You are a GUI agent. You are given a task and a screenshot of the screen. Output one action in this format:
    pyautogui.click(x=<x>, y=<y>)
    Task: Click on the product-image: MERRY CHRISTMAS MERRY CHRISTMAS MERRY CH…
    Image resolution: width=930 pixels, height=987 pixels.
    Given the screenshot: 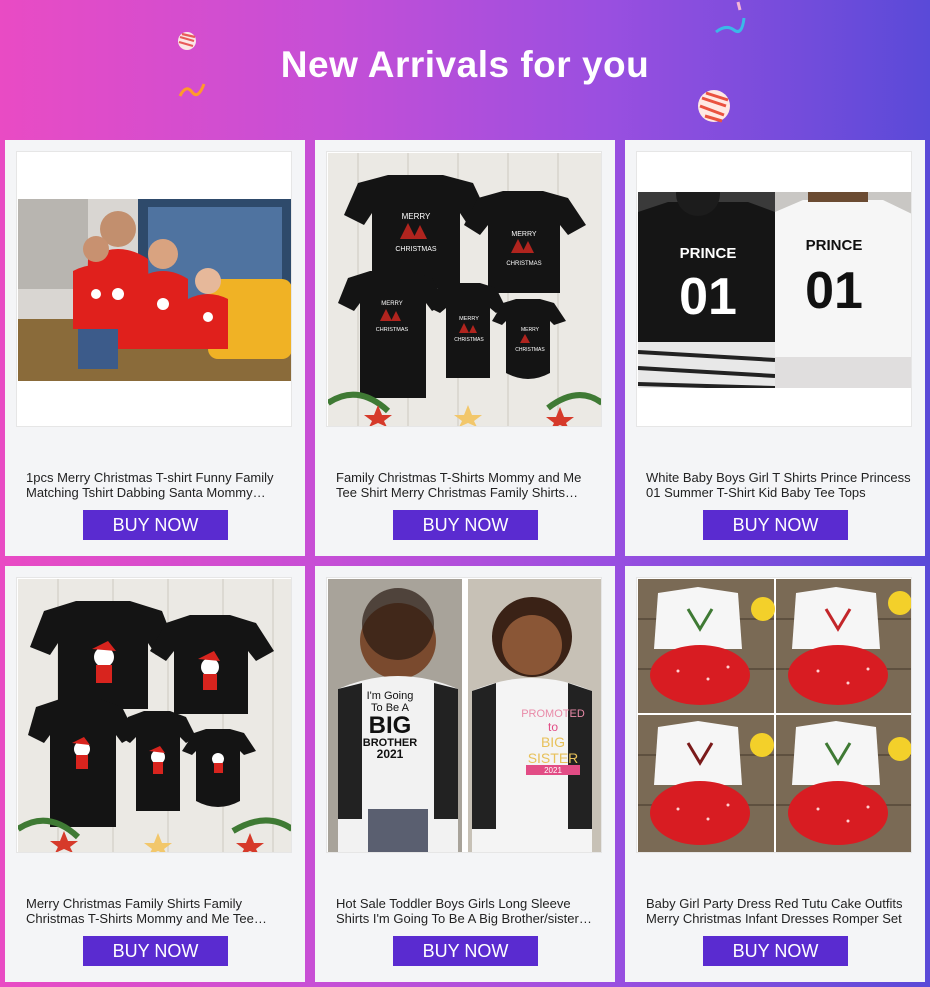 What is the action you would take?
    pyautogui.click(x=465, y=290)
    